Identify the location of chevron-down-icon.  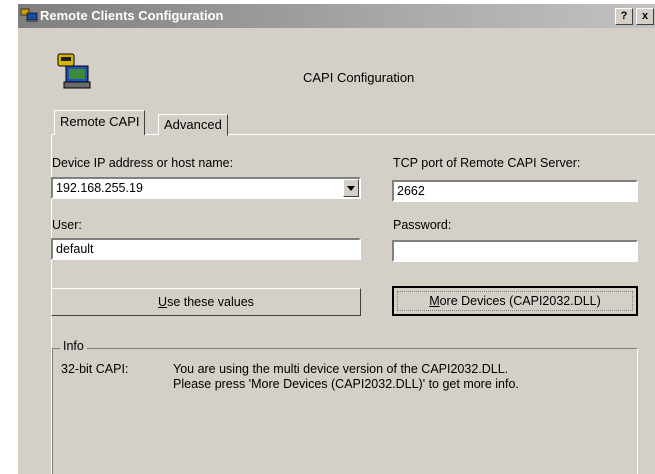
(351, 188).